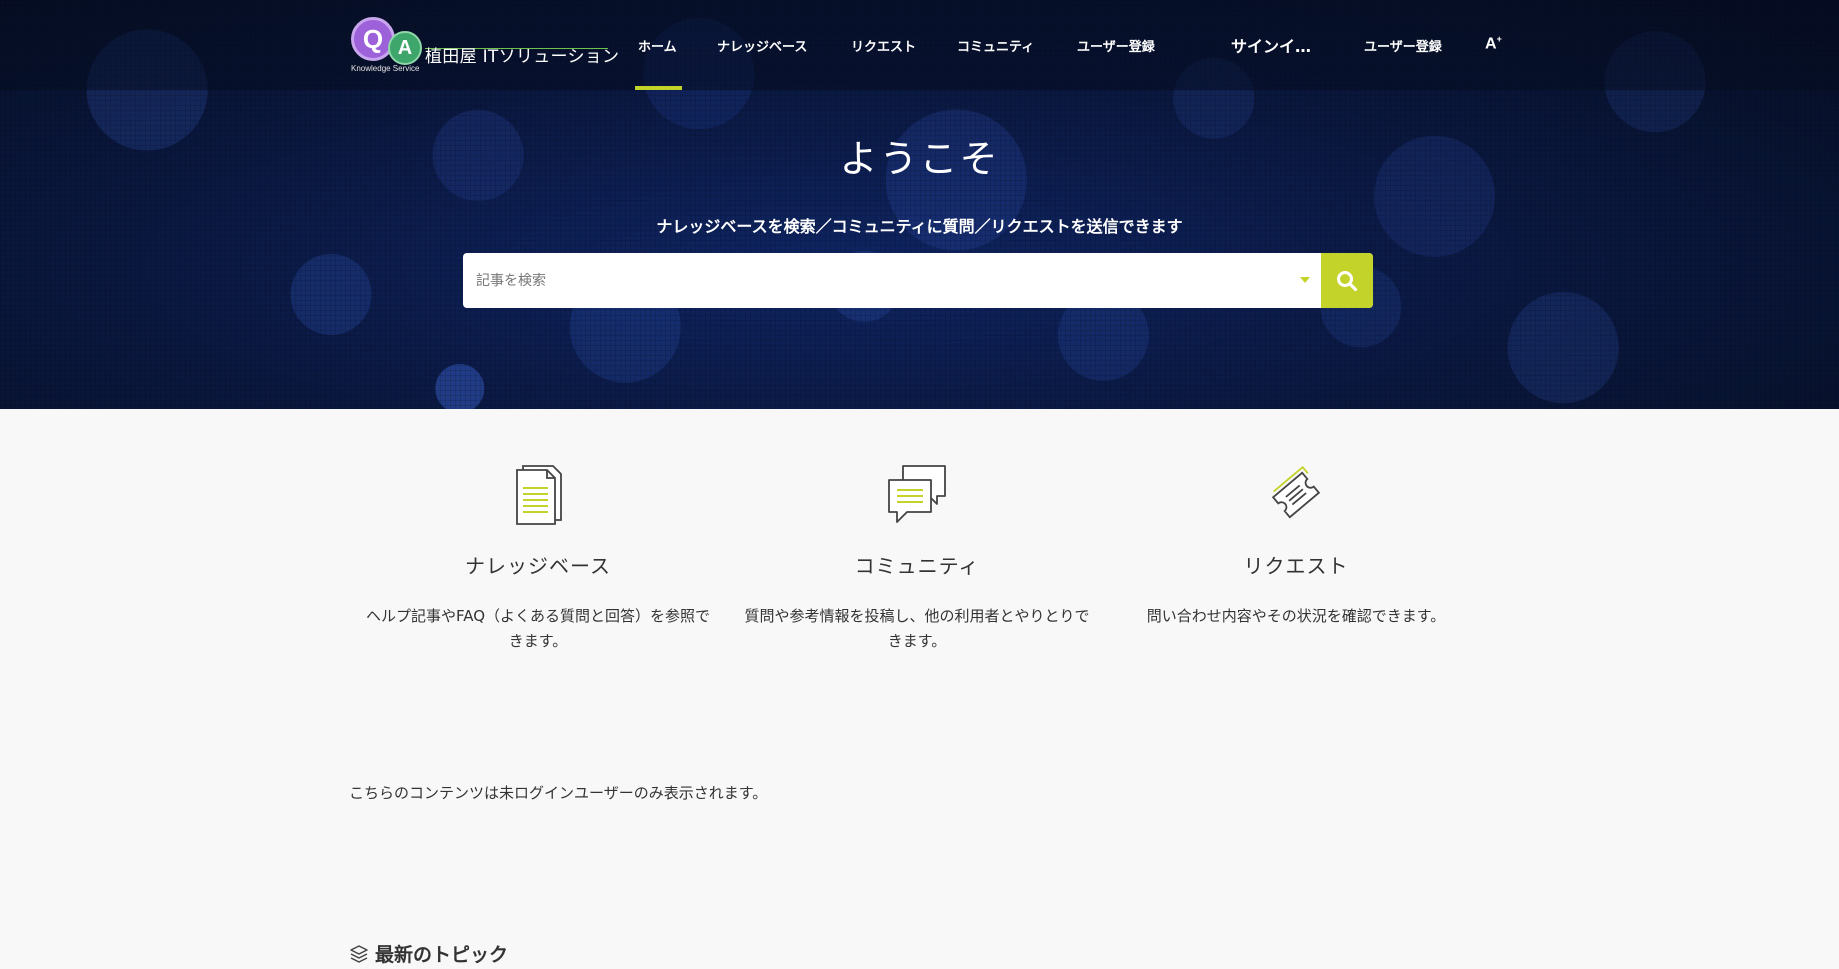 This screenshot has height=969, width=1839. What do you see at coordinates (1296, 566) in the screenshot?
I see `feature-title: リクエスト` at bounding box center [1296, 566].